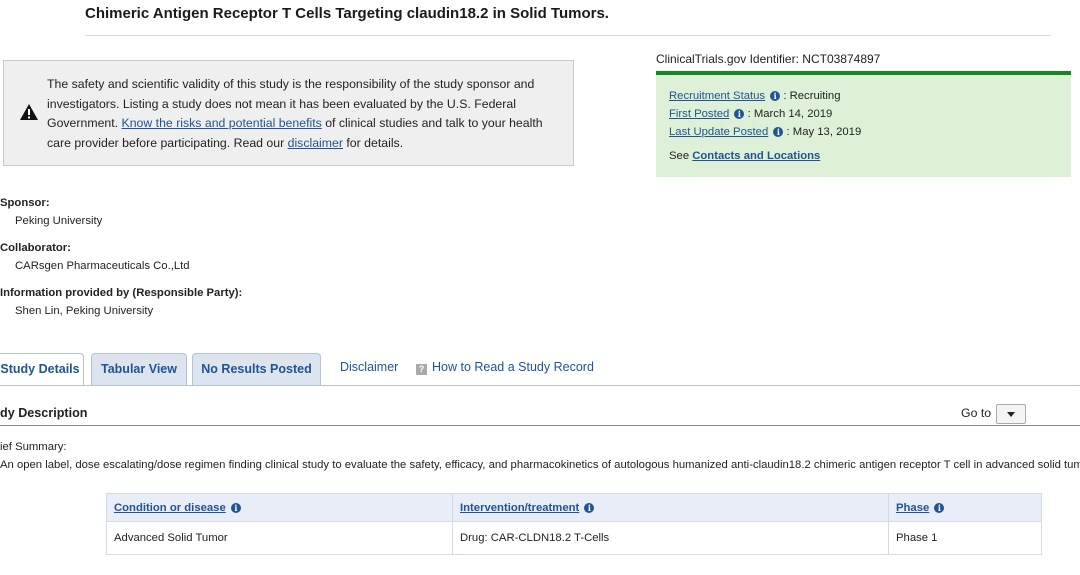  I want to click on first-posted-link: First Posted, so click(699, 114).